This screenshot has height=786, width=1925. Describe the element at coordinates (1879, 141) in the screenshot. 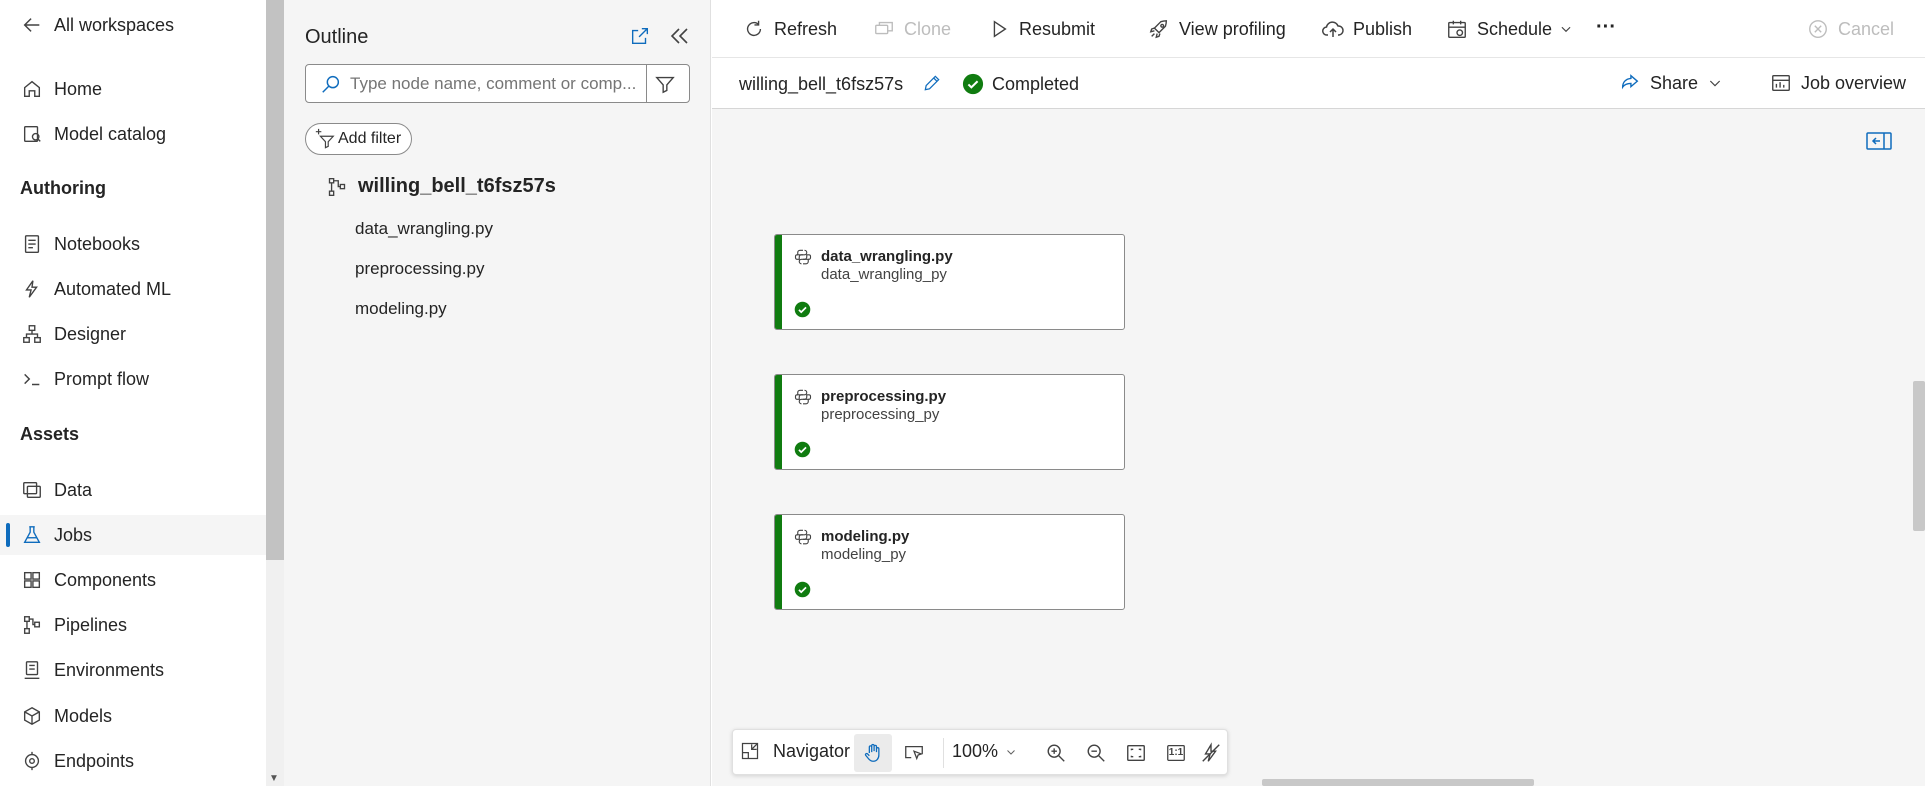

I see `expand-panel-icon` at that location.